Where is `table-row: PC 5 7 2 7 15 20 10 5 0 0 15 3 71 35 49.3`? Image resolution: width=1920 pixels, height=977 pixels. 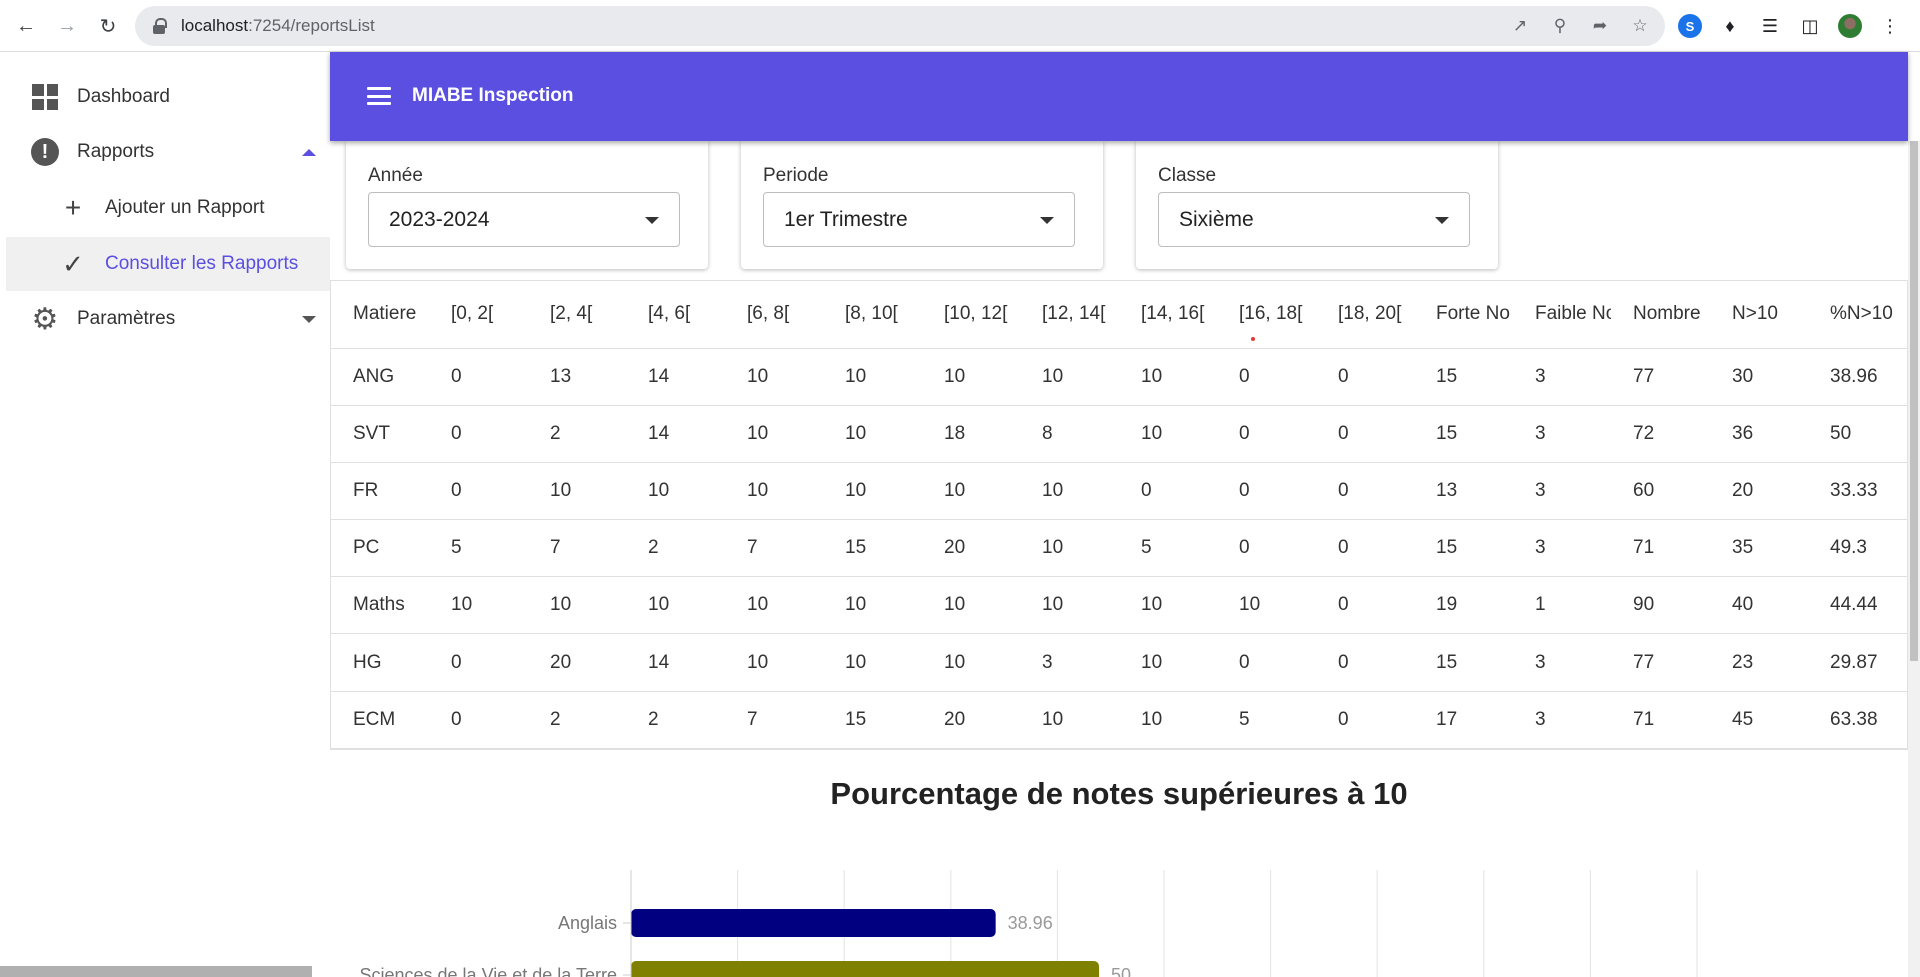 table-row: PC 5 7 2 7 15 20 10 5 0 0 15 3 71 35 49.3 is located at coordinates (1119, 548).